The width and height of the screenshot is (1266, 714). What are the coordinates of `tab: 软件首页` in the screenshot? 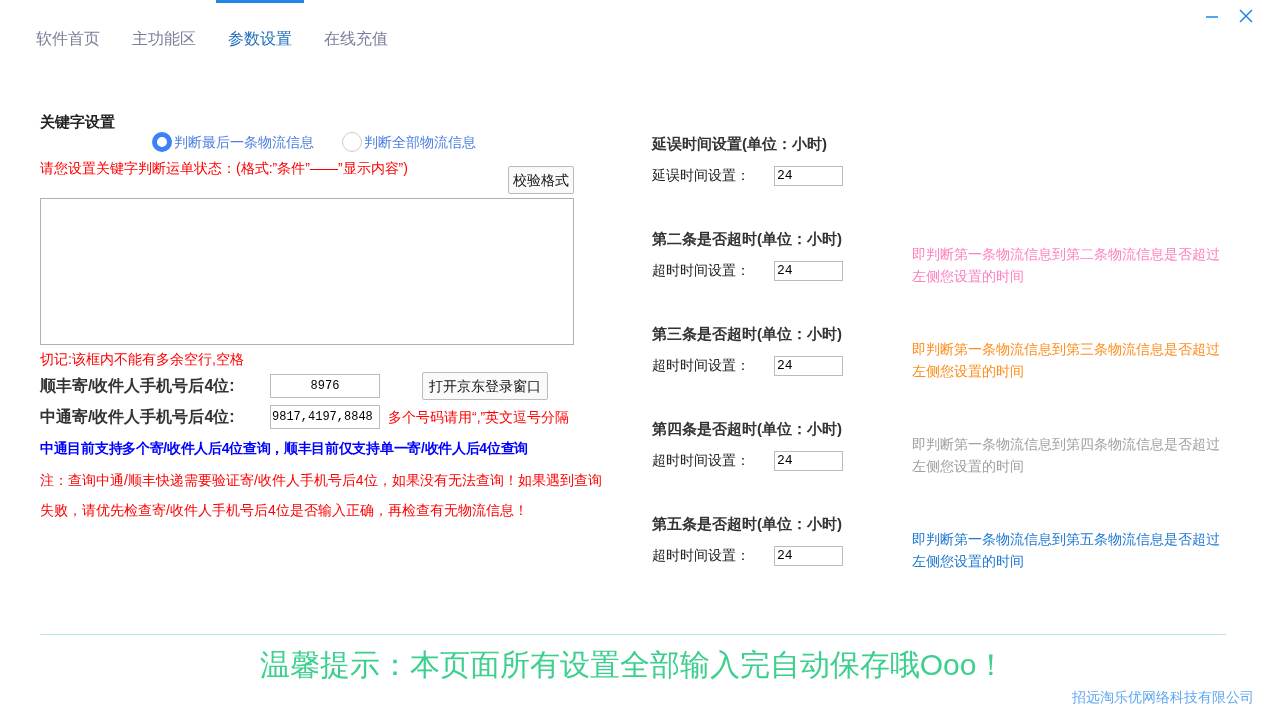 It's located at (68, 29).